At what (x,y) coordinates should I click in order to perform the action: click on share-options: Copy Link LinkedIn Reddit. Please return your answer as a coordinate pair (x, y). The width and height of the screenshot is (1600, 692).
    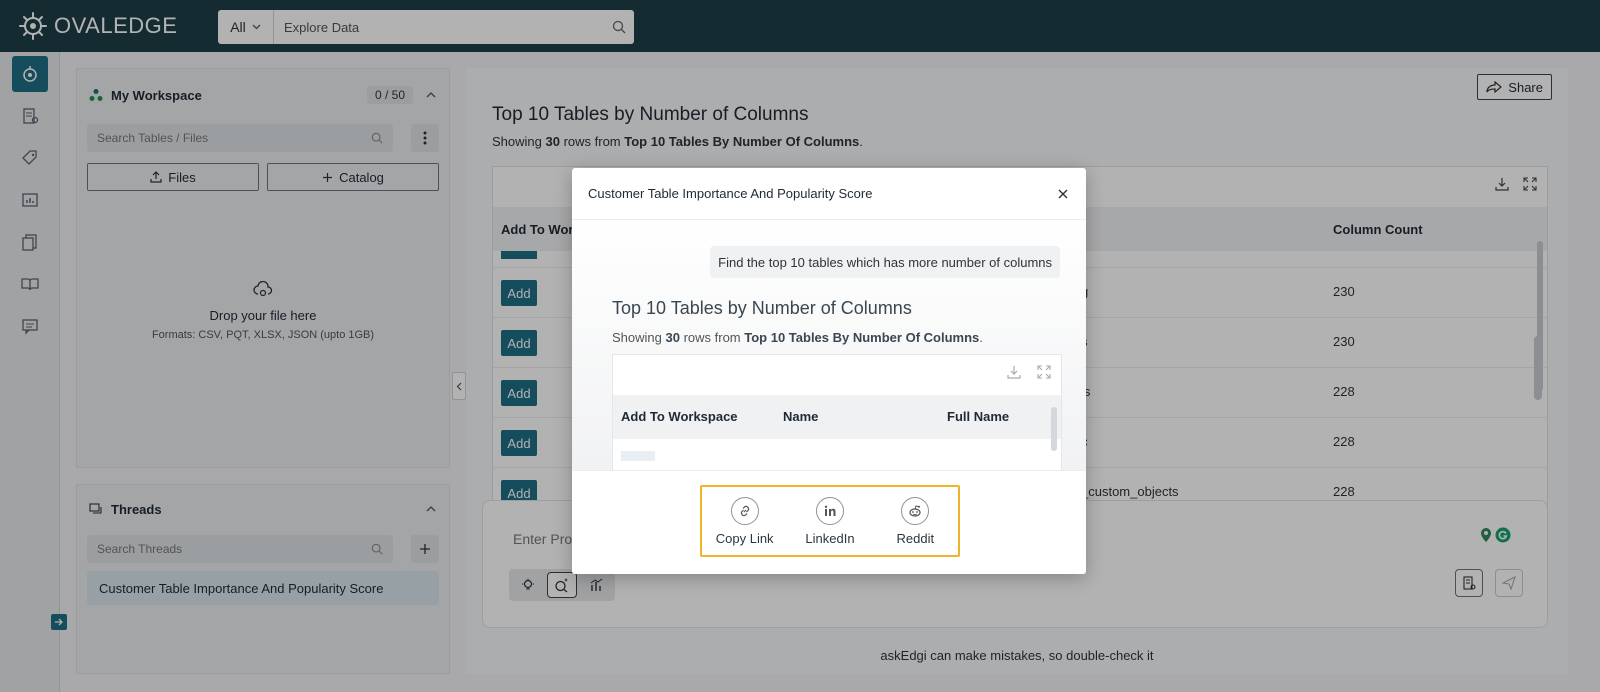
    Looking at the image, I should click on (830, 521).